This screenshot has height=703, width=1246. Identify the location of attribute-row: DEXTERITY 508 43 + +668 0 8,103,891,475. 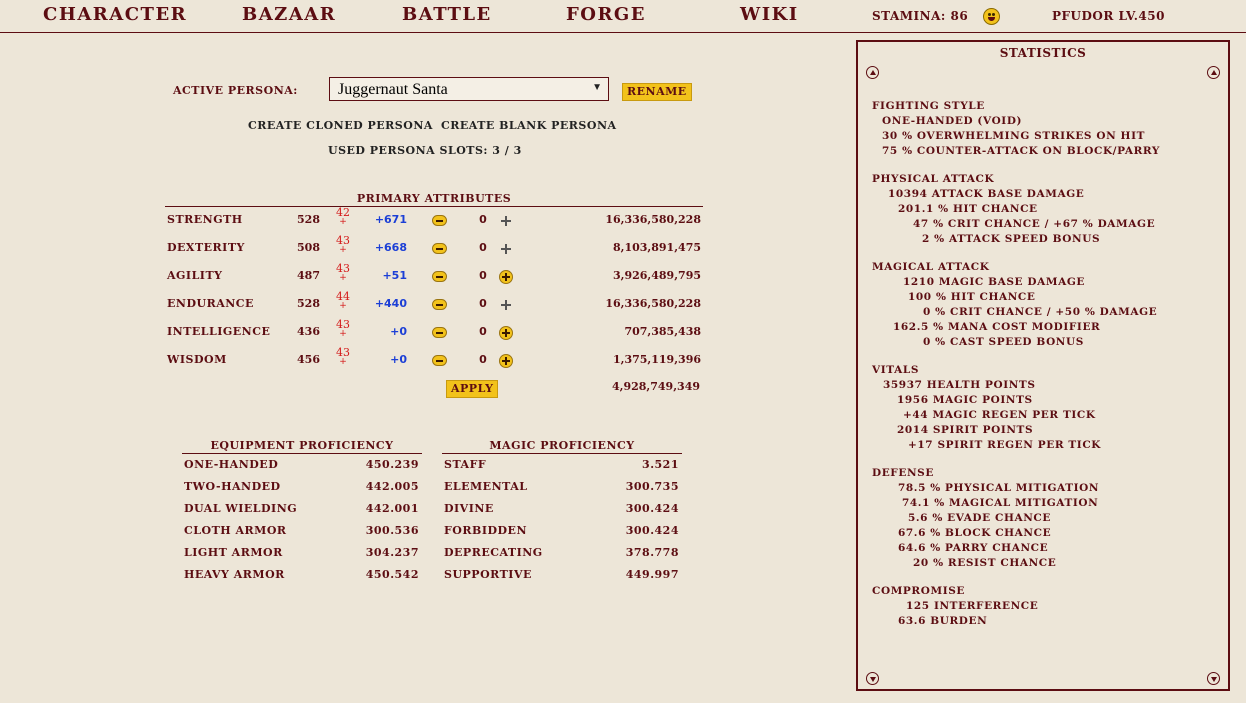
(435, 249).